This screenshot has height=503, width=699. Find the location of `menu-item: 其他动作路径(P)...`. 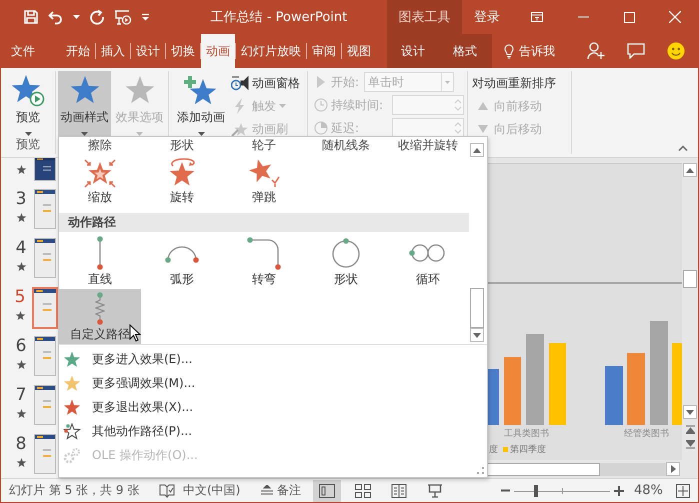

menu-item: 其他动作路径(P)... is located at coordinates (273, 431).